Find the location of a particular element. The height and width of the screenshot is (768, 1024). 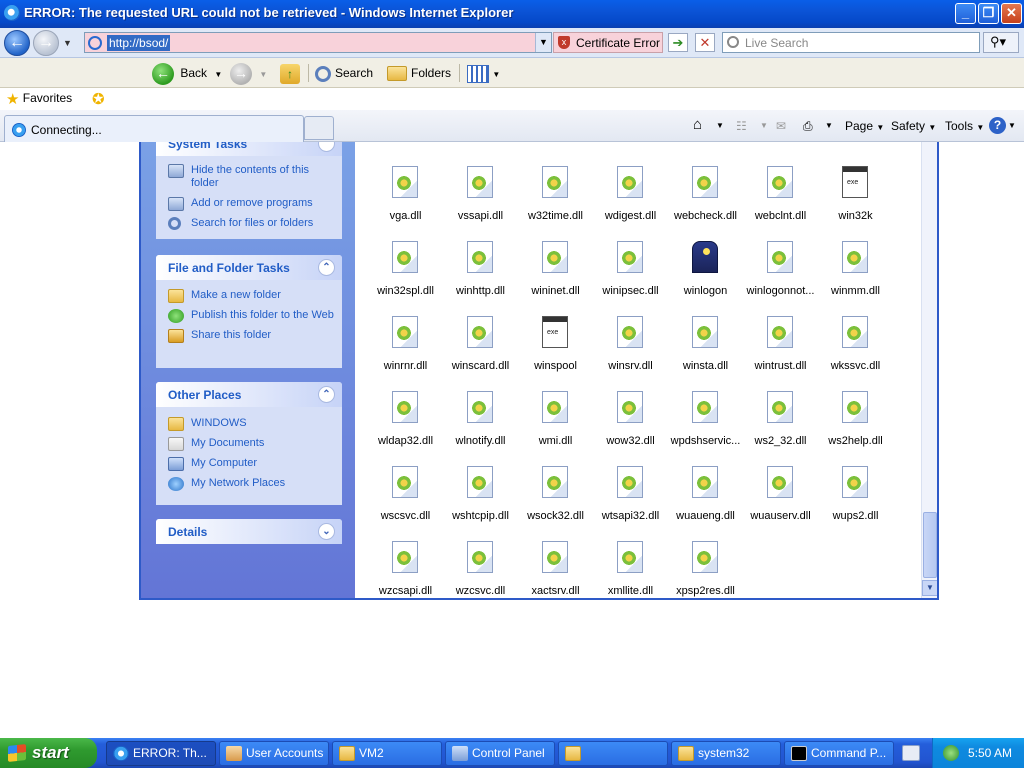

file-item: wkssvc.dll is located at coordinates (855, 352).